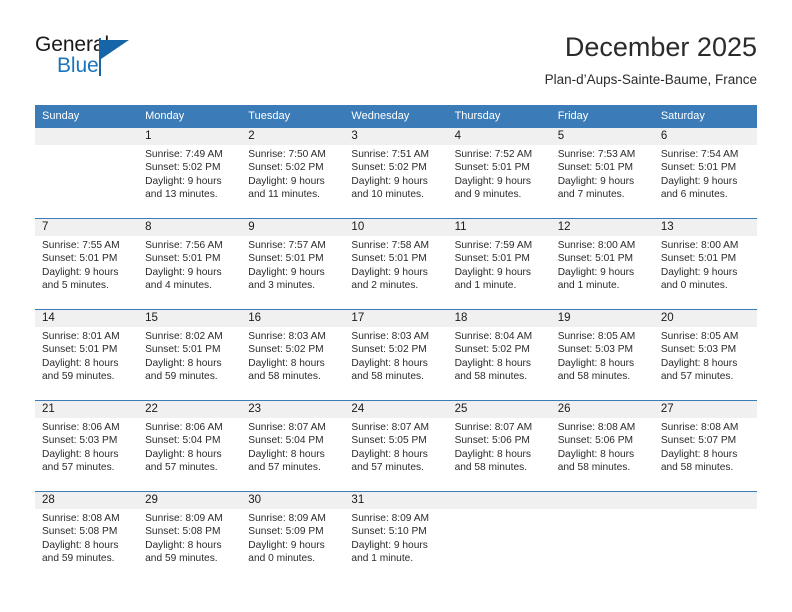 This screenshot has height=612, width=792. What do you see at coordinates (287, 154) in the screenshot?
I see `sunrise-time: Sunrise: 7:50 AM` at bounding box center [287, 154].